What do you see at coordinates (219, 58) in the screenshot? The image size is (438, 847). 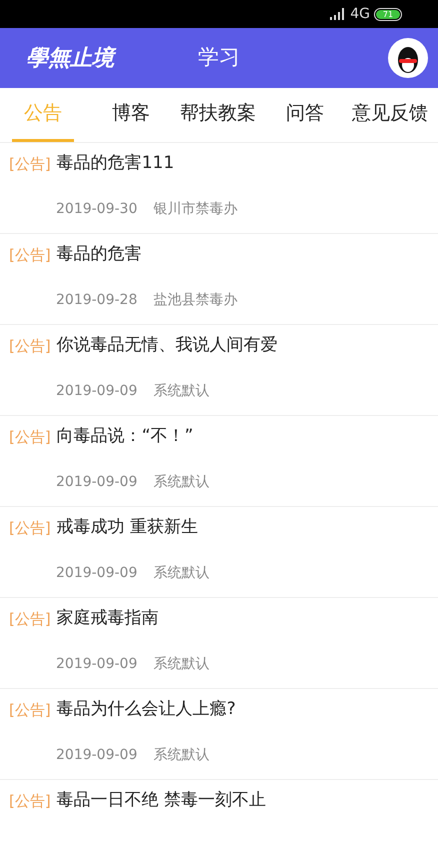 I see `page-title: 学习` at bounding box center [219, 58].